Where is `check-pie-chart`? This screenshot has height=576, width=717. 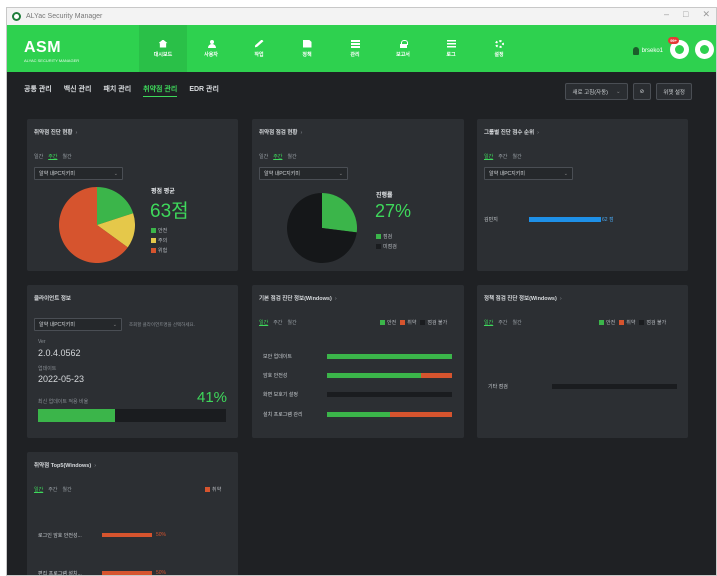
check-pie-chart is located at coordinates (322, 228).